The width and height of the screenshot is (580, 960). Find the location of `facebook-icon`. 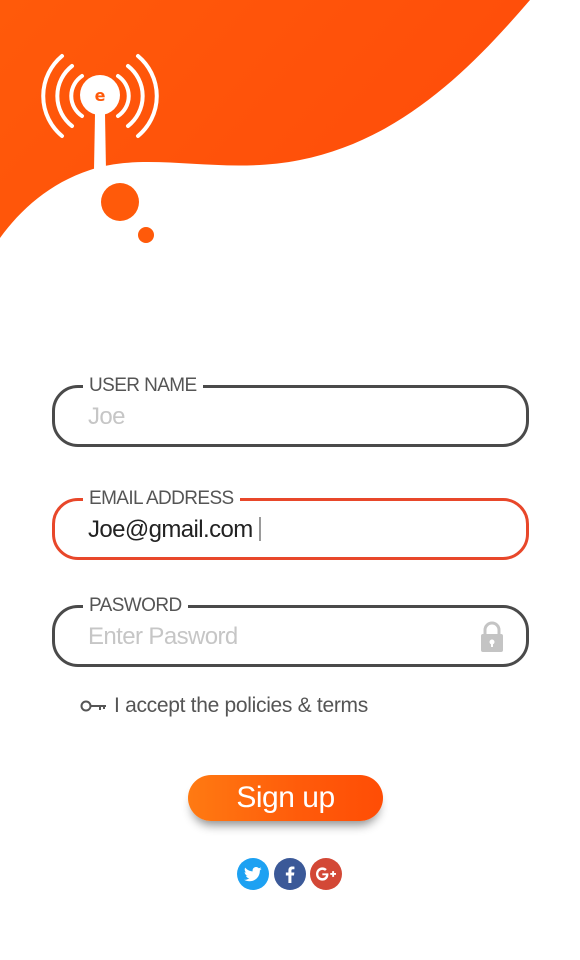

facebook-icon is located at coordinates (290, 874).